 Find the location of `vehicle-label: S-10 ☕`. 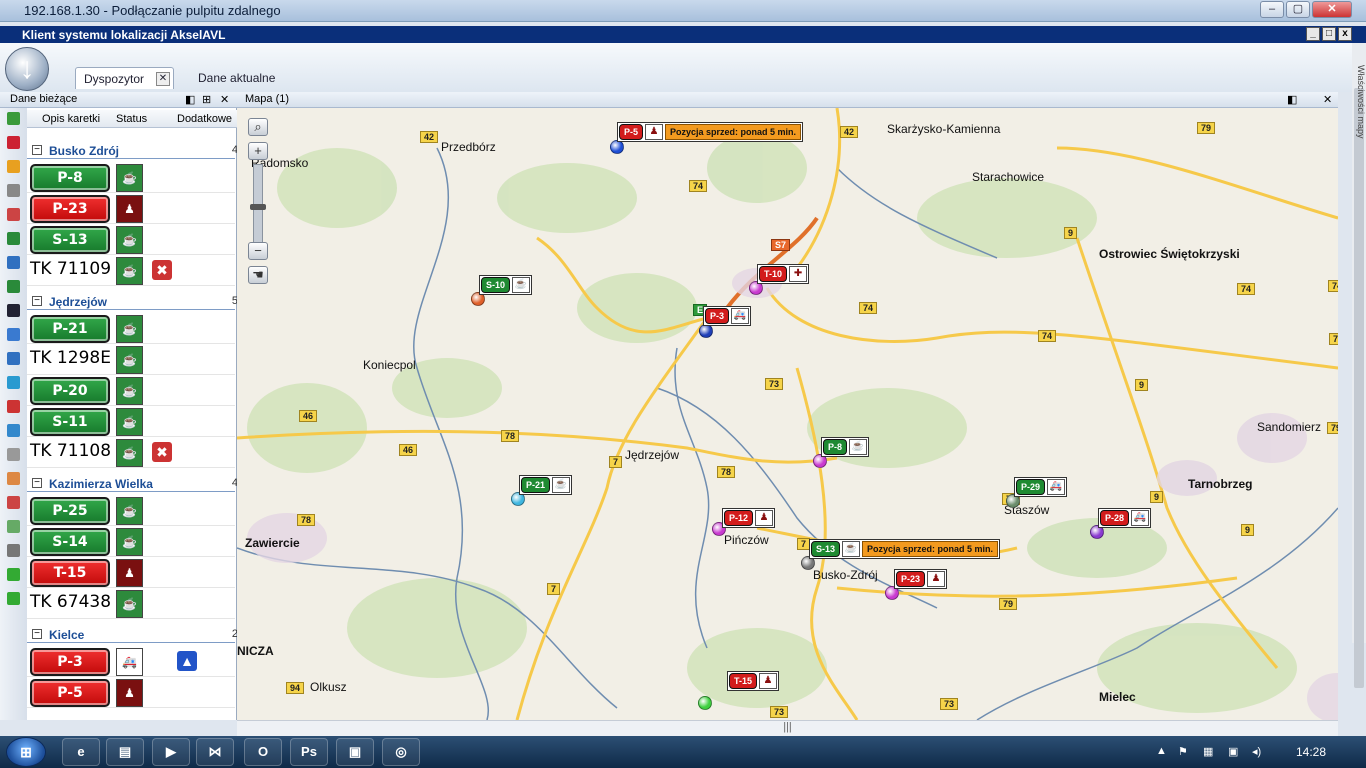

vehicle-label: S-10 ☕ is located at coordinates (506, 285).